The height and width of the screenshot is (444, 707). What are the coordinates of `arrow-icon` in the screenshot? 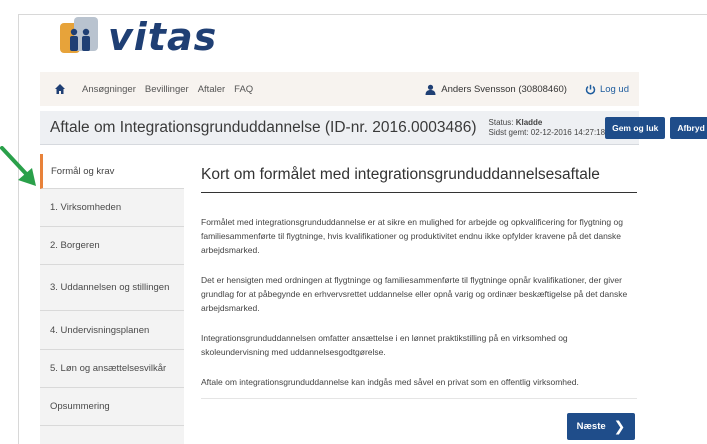 It's located at (18, 166).